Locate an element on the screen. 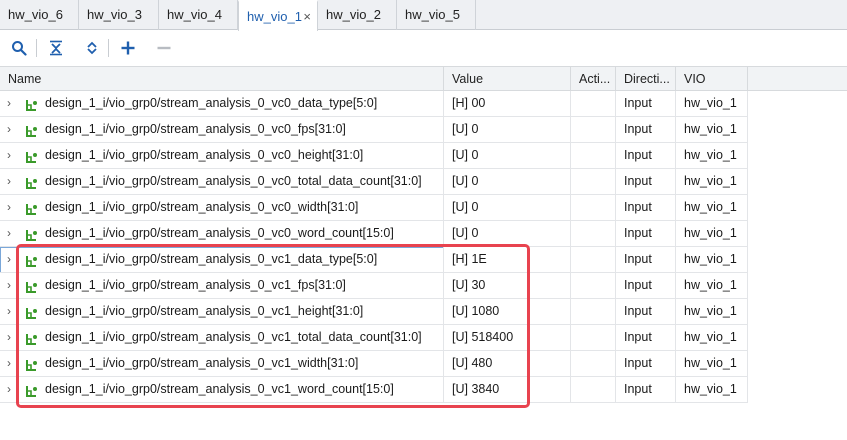  tab-hw-vio-6: hw_vio_6 is located at coordinates (39, 15).